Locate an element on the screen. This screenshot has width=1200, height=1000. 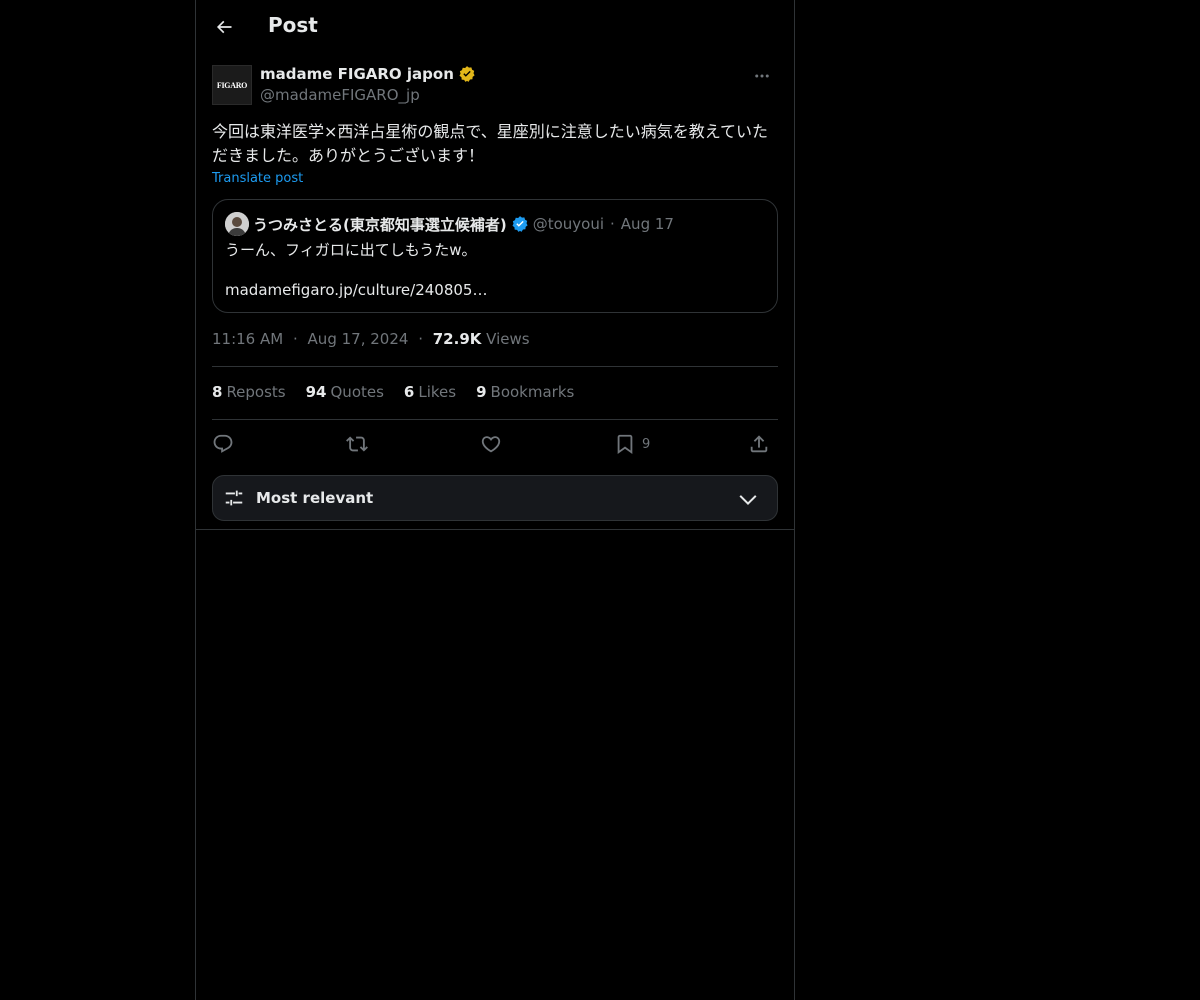
reply-sort-dropdown: Most relevant is located at coordinates (495, 498).